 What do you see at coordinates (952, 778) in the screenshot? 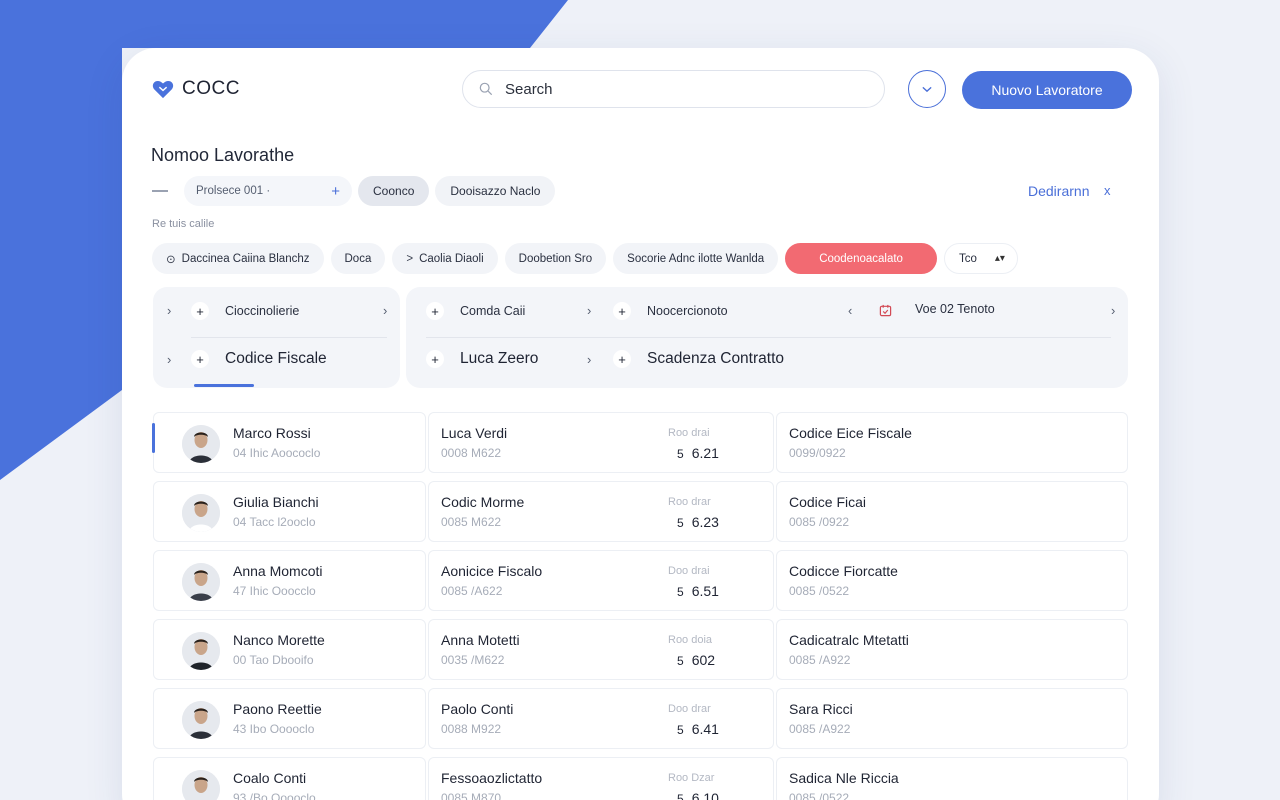
I see `fiscal-cell: Sadica Nle Riccia 0085 /0522` at bounding box center [952, 778].